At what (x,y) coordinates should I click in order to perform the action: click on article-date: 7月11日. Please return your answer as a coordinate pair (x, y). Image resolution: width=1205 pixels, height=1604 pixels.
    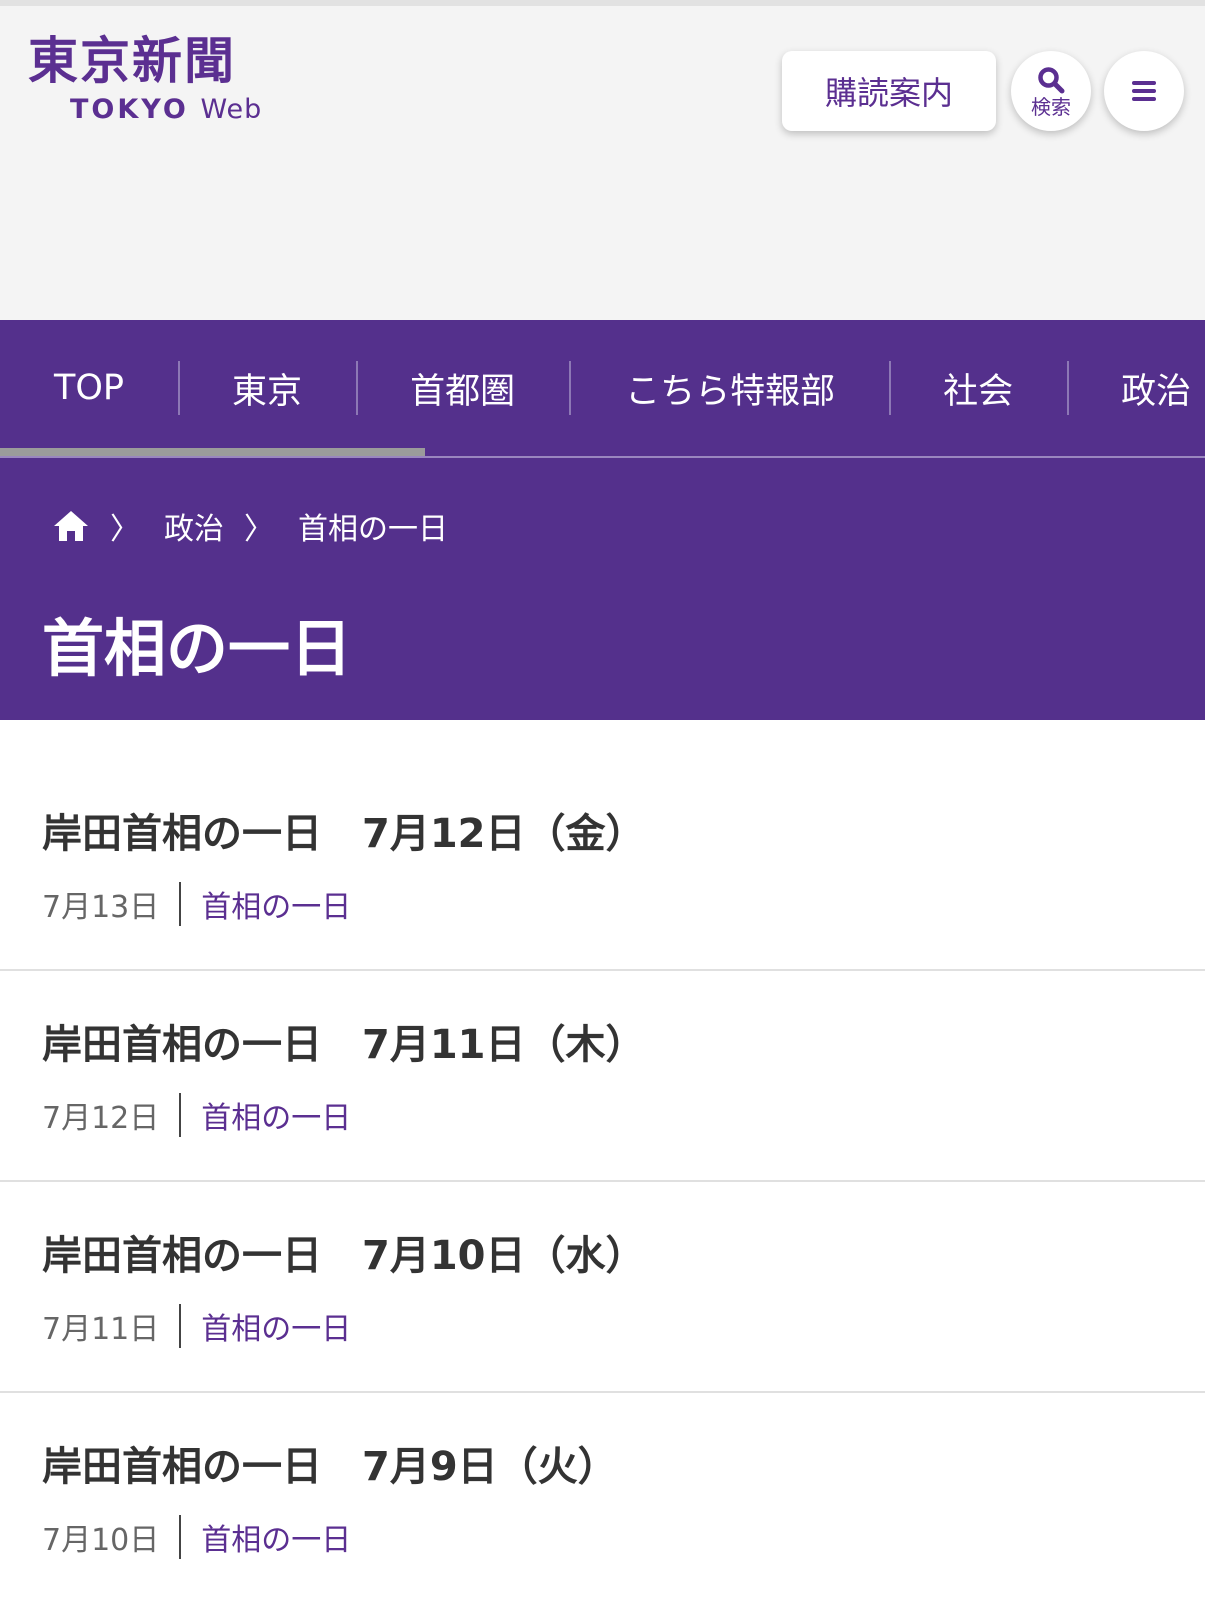
    Looking at the image, I should click on (101, 1329).